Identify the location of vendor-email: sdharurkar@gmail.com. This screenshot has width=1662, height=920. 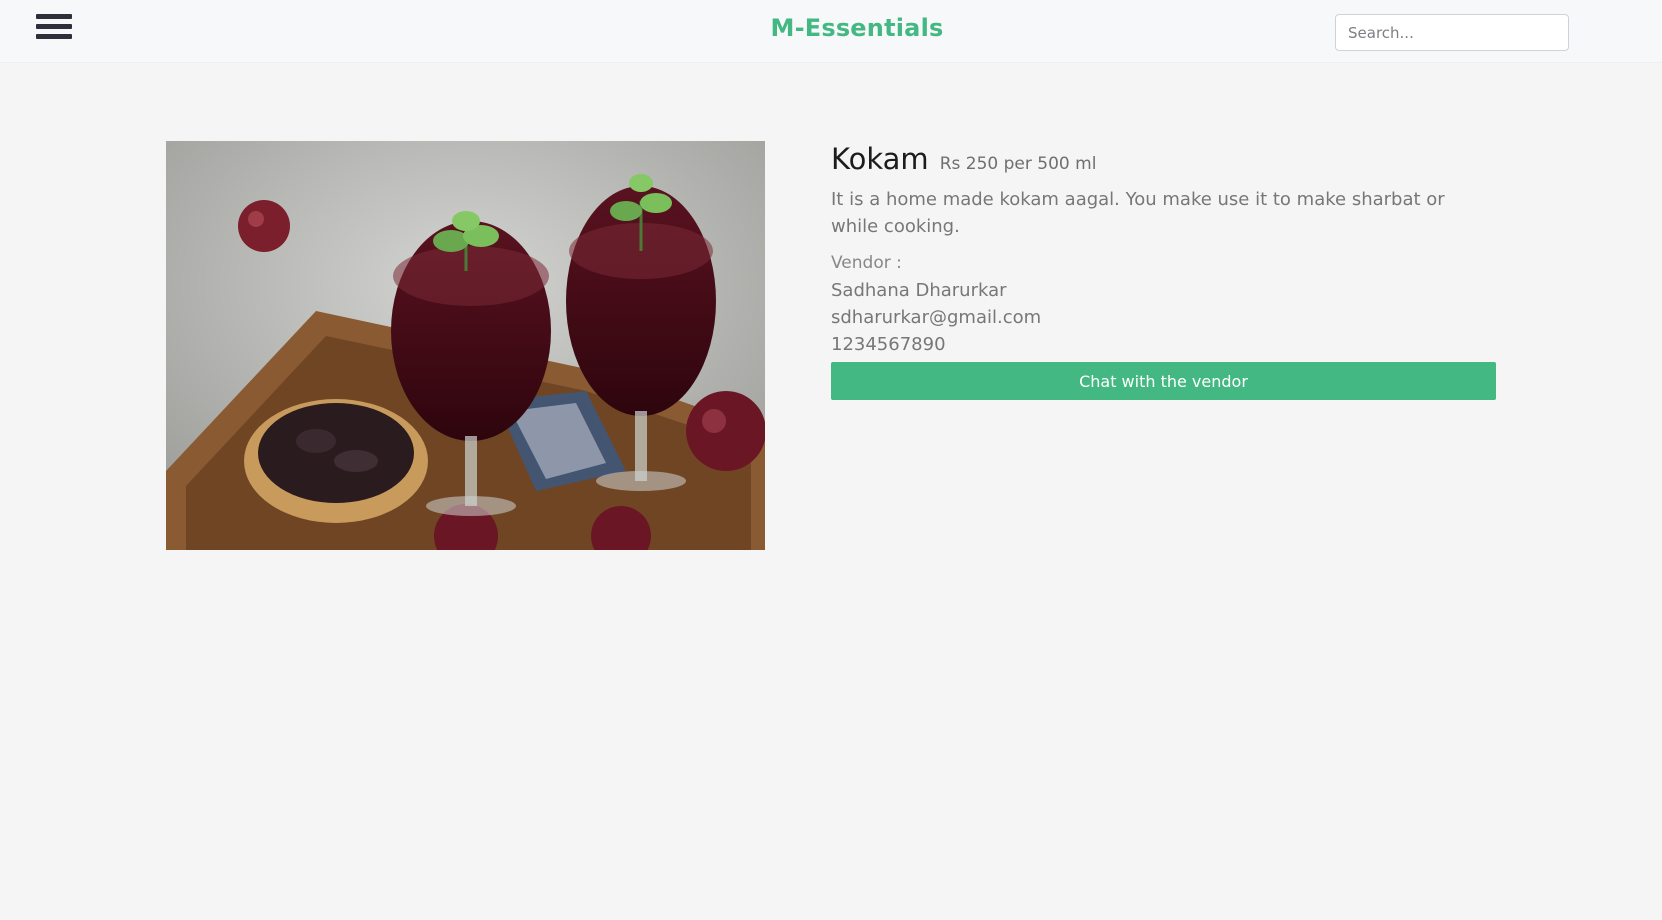
(936, 317).